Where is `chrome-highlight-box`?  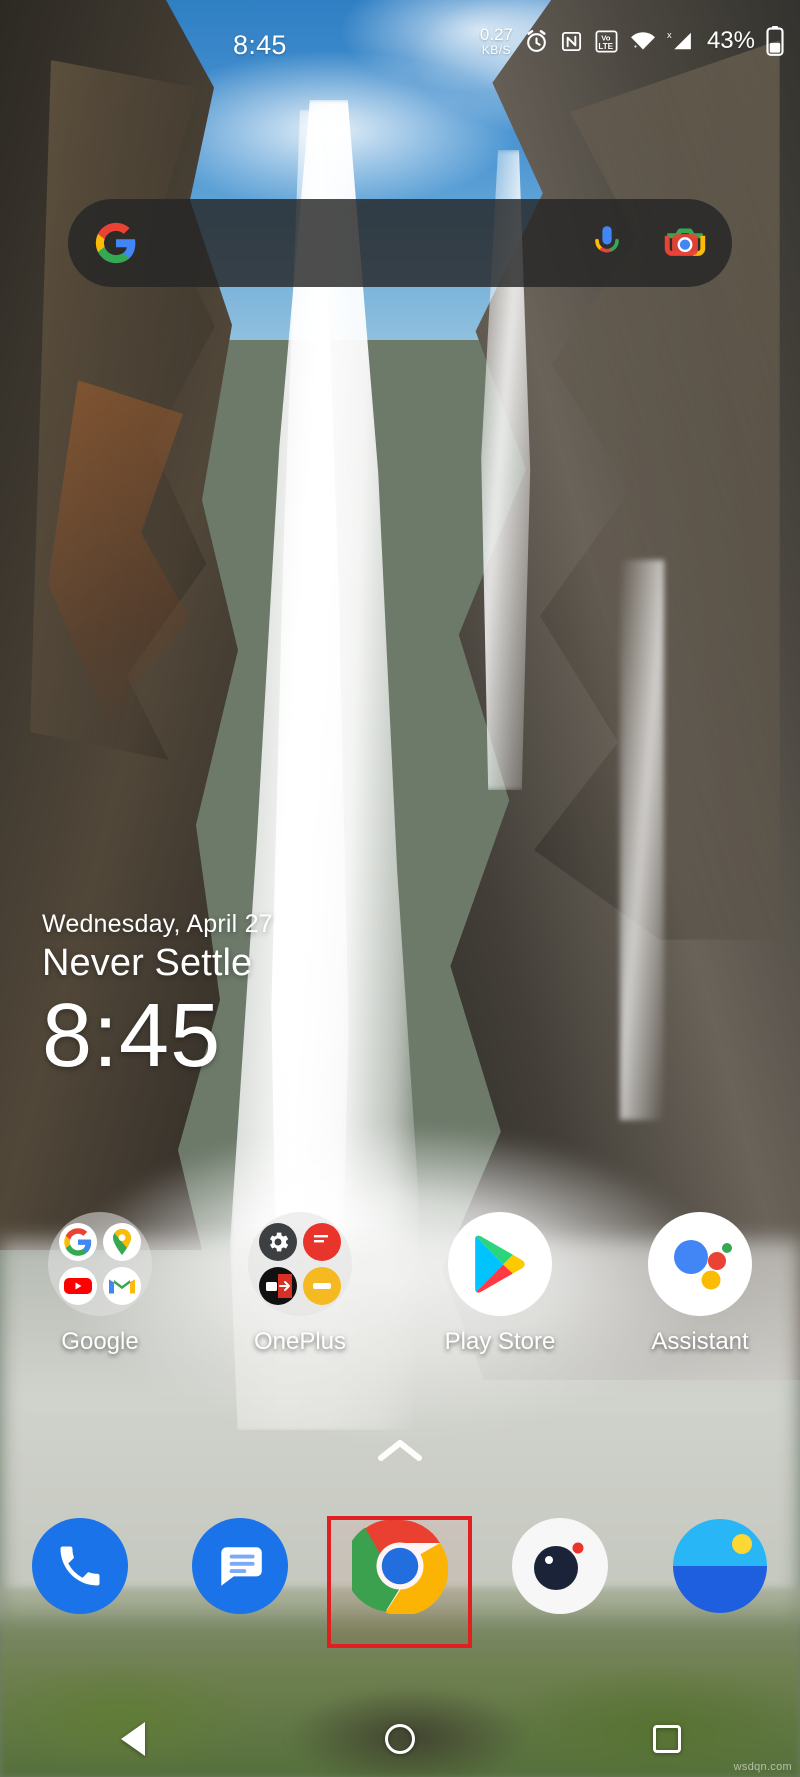 chrome-highlight-box is located at coordinates (399, 1582).